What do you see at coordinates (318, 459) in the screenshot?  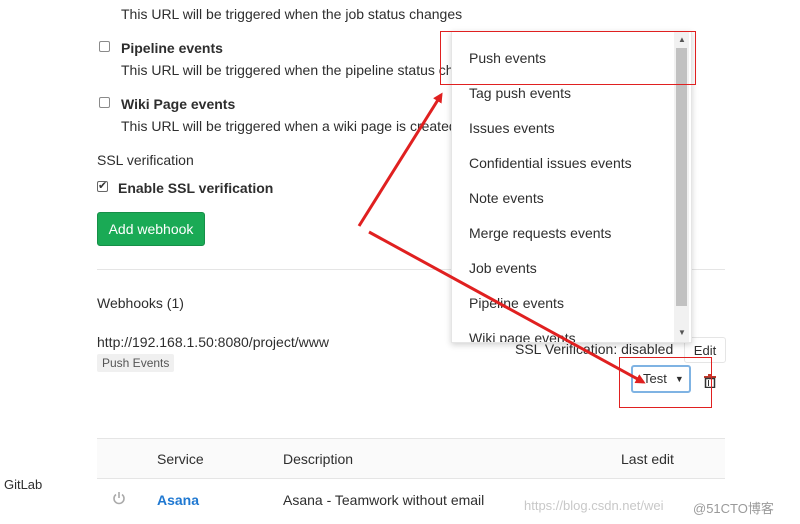 I see `column-header-description: Description` at bounding box center [318, 459].